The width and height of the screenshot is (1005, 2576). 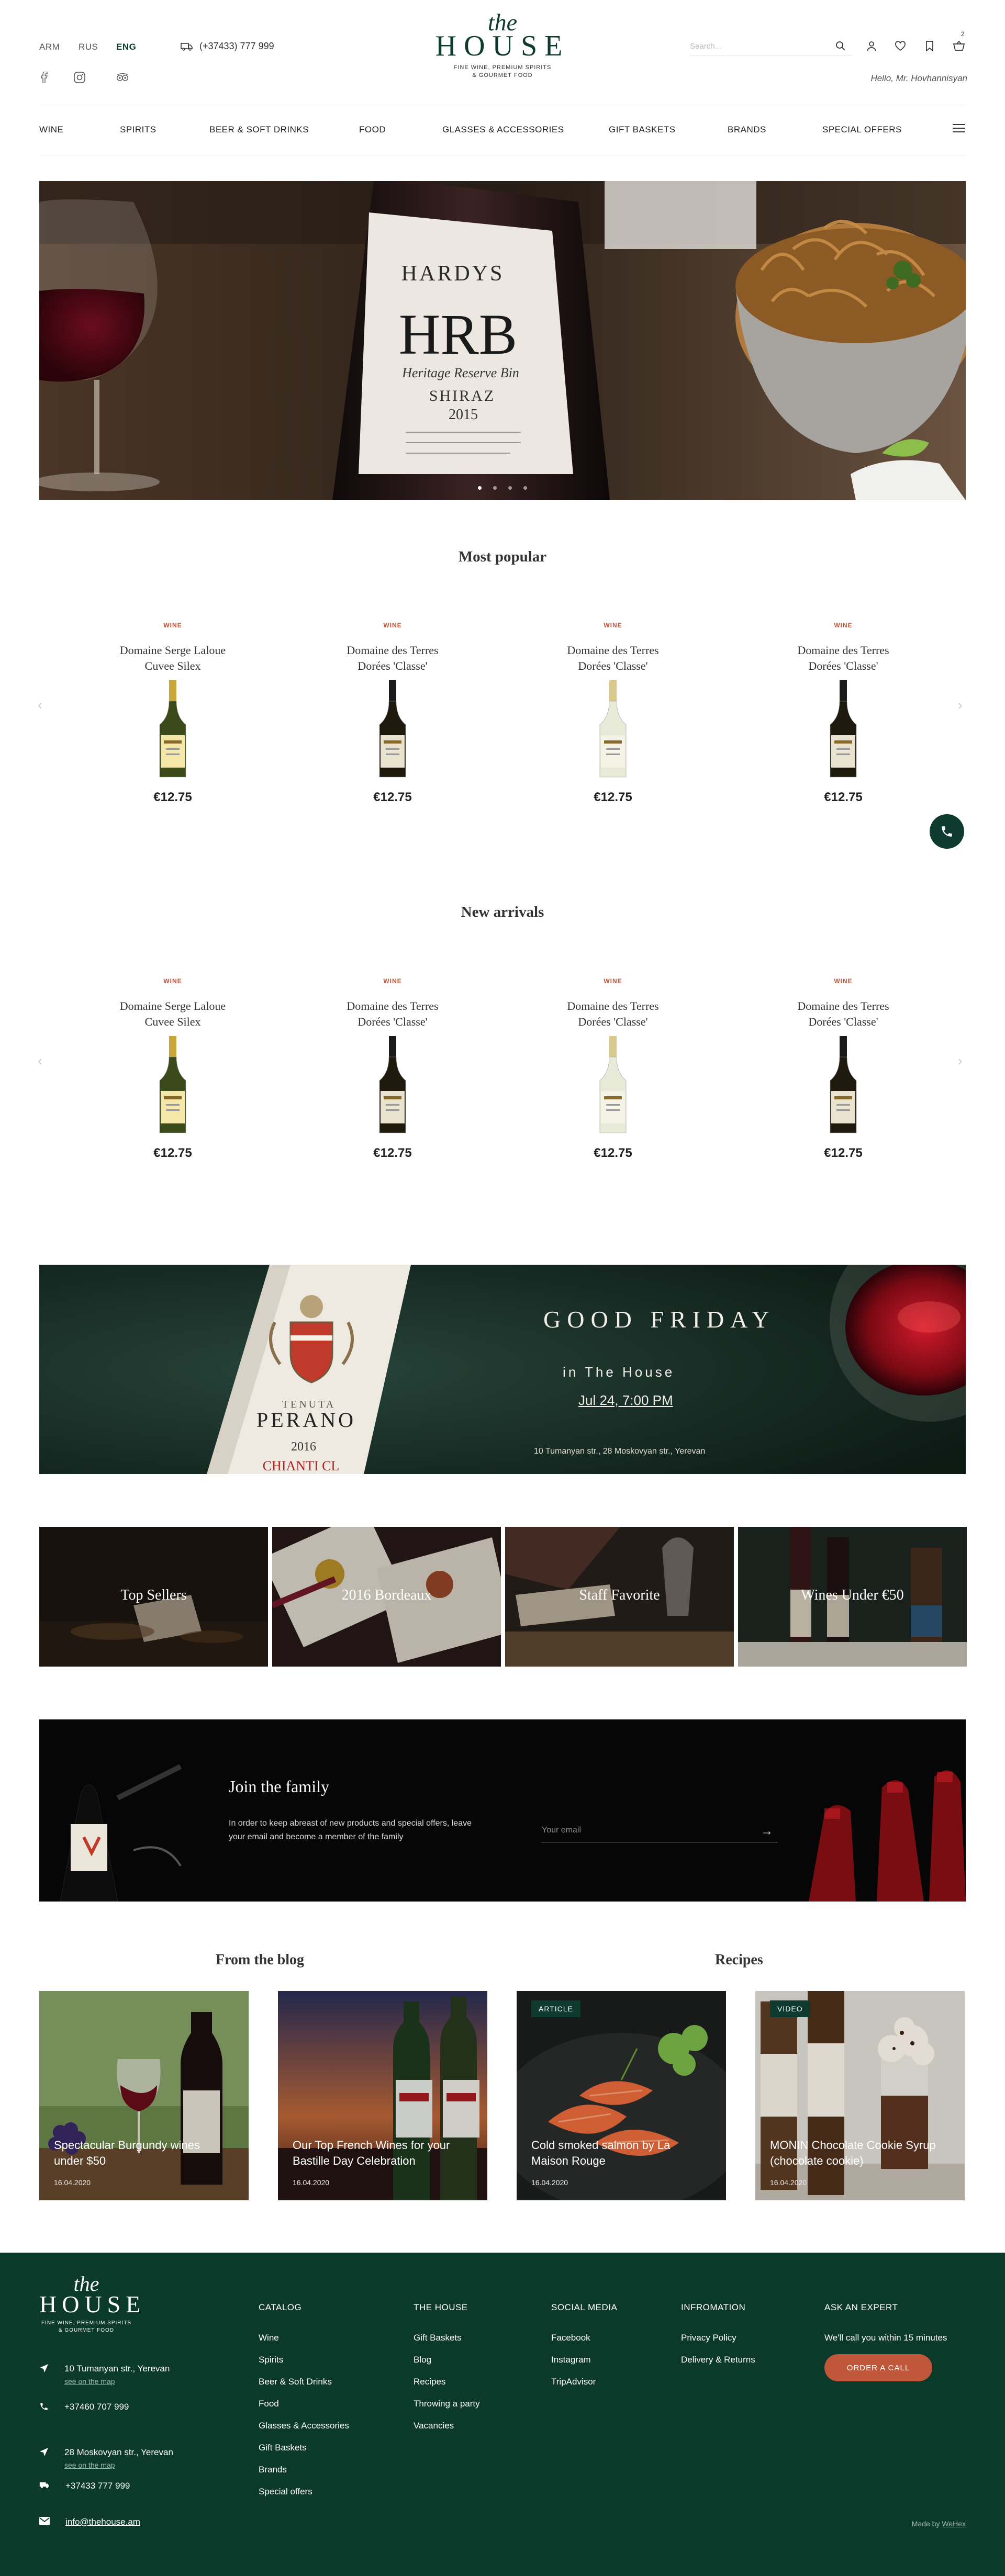 What do you see at coordinates (79, 77) in the screenshot?
I see `instagram-icon` at bounding box center [79, 77].